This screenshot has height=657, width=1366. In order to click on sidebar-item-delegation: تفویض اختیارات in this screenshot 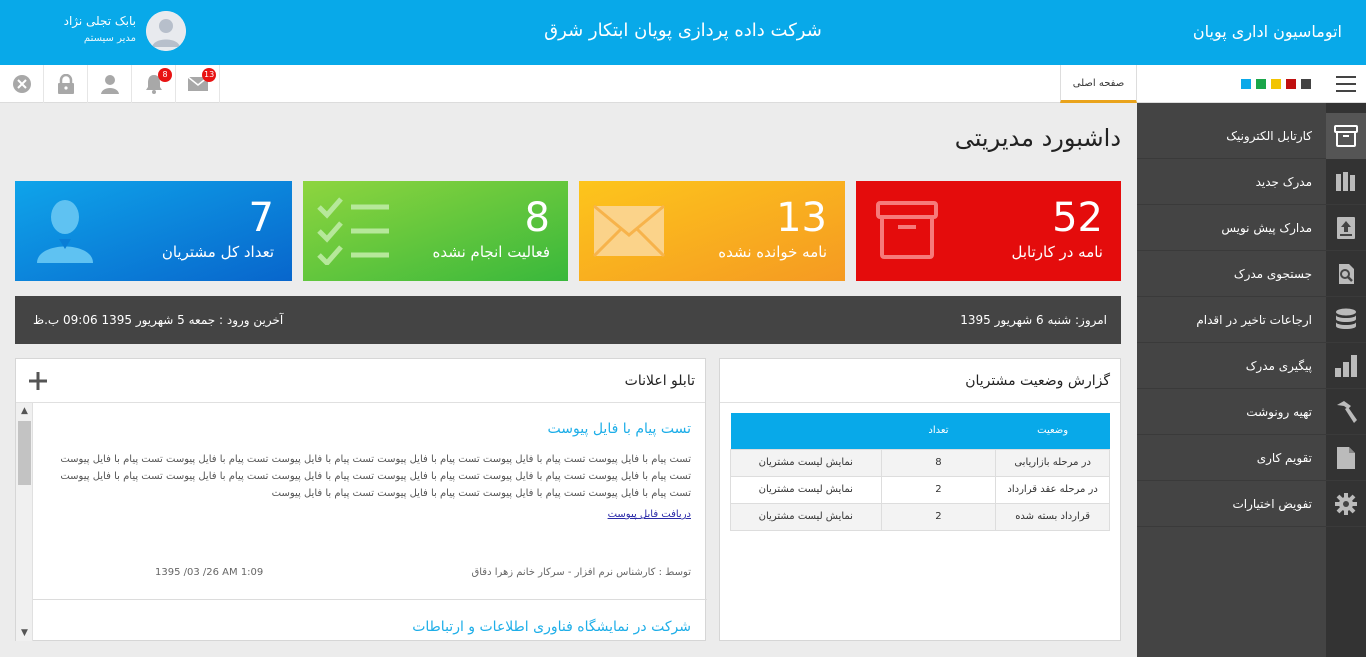, I will do `click(1251, 504)`.